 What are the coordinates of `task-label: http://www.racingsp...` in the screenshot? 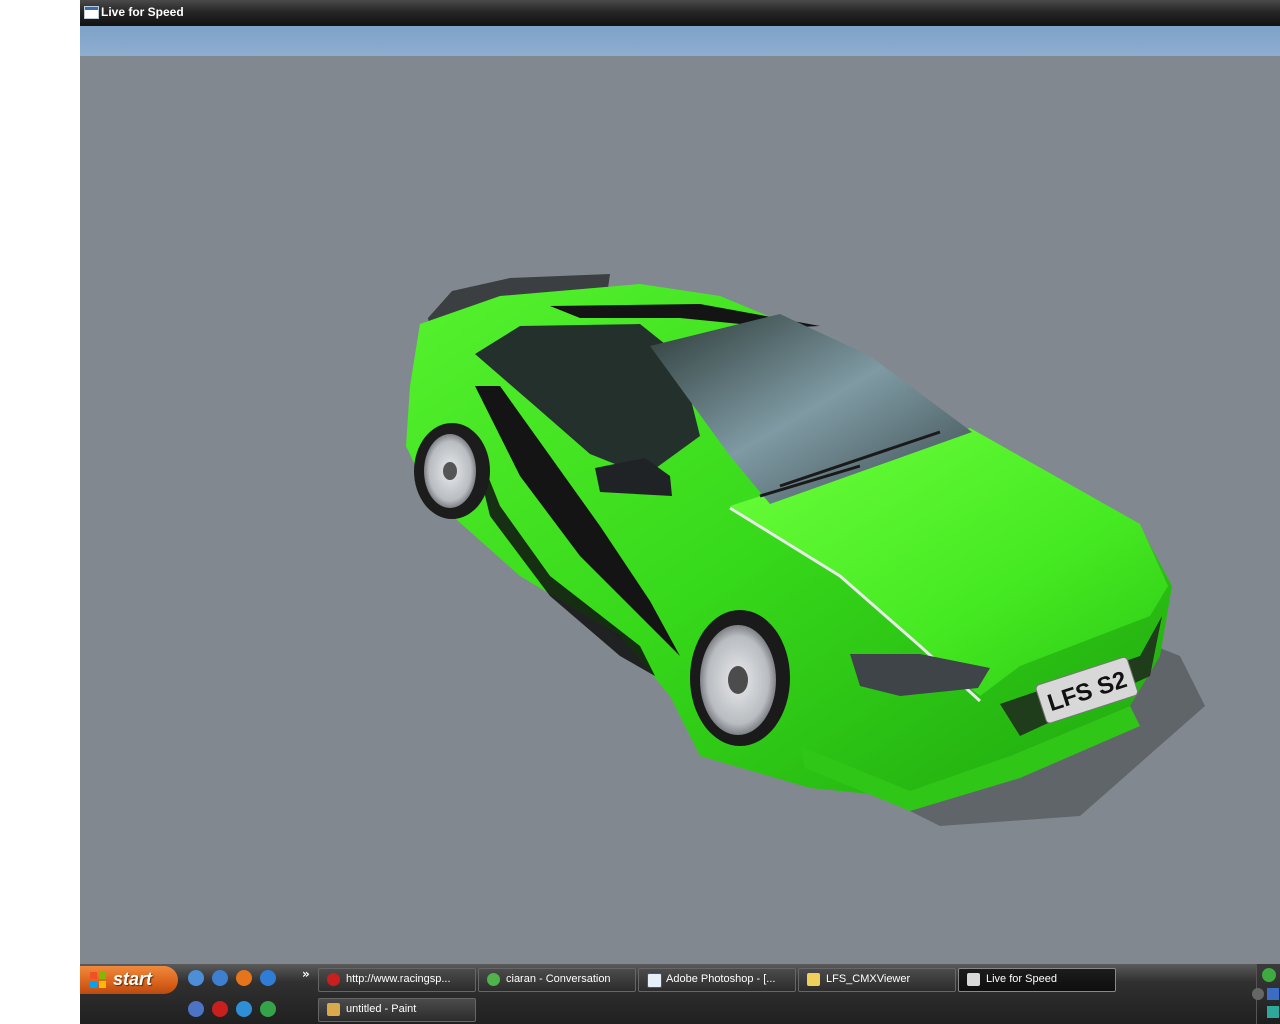 It's located at (398, 979).